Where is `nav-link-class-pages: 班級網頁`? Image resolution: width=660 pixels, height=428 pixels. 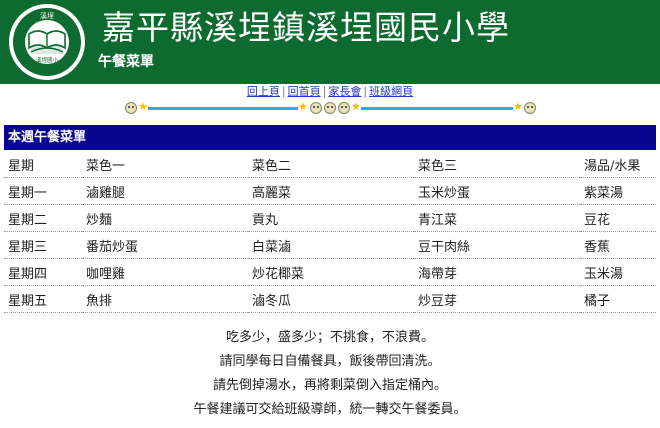
nav-link-class-pages: 班級網頁 is located at coordinates (391, 91).